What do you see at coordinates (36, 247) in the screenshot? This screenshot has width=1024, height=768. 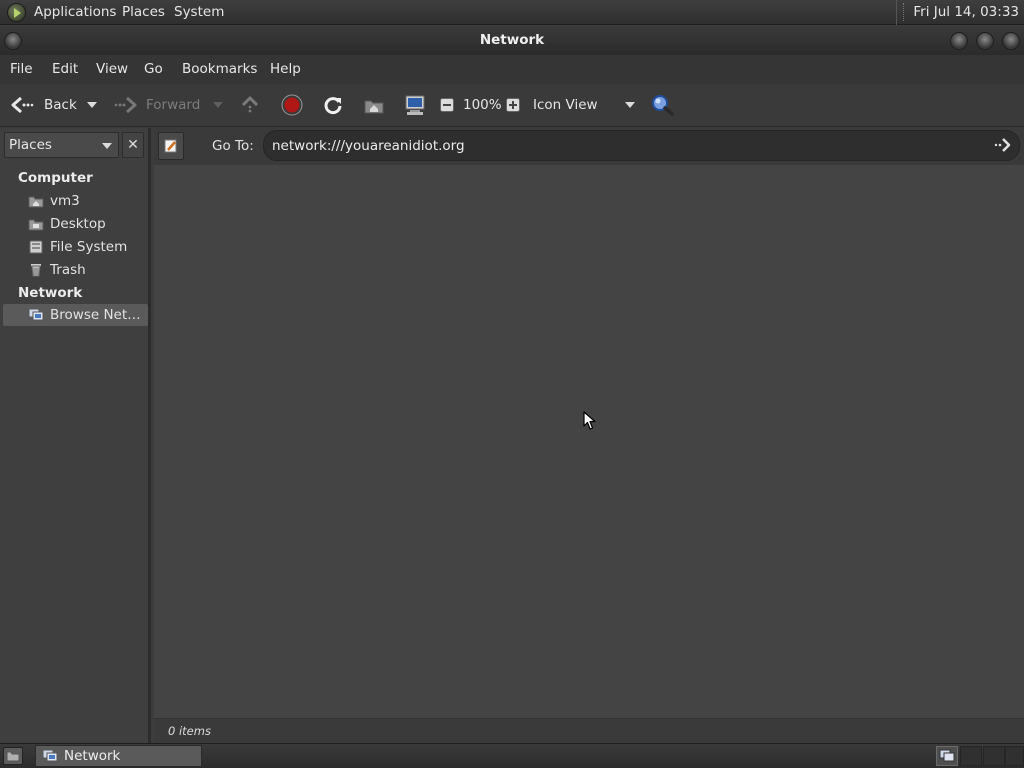 I see `drive-icon` at bounding box center [36, 247].